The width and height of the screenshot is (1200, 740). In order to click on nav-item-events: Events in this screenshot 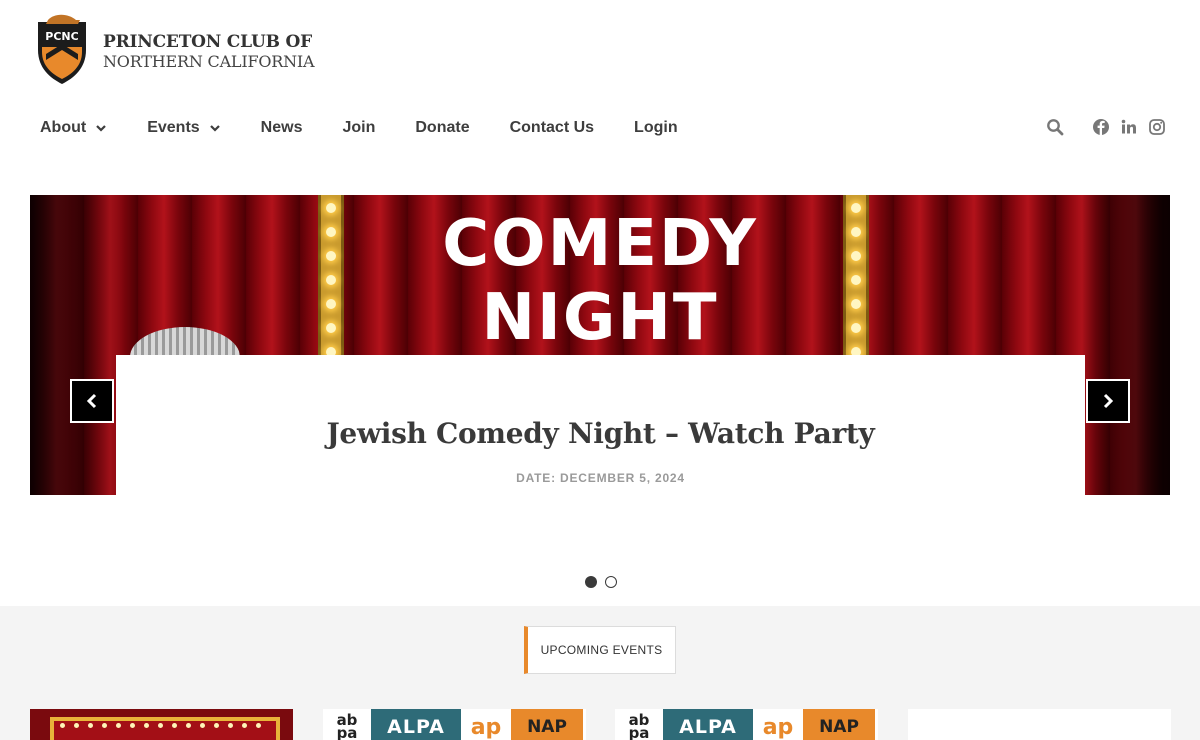, I will do `click(183, 128)`.